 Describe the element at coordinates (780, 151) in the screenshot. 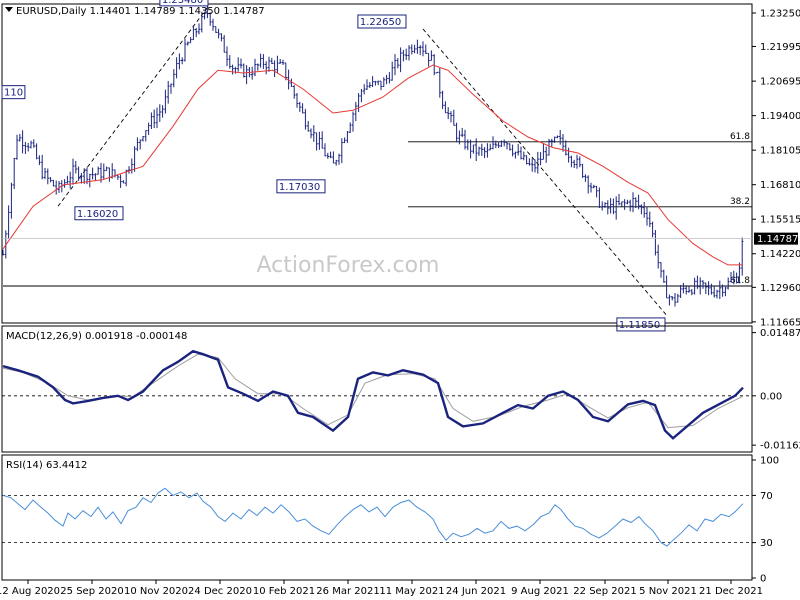

I see `price-tick-label: 1.18105` at that location.